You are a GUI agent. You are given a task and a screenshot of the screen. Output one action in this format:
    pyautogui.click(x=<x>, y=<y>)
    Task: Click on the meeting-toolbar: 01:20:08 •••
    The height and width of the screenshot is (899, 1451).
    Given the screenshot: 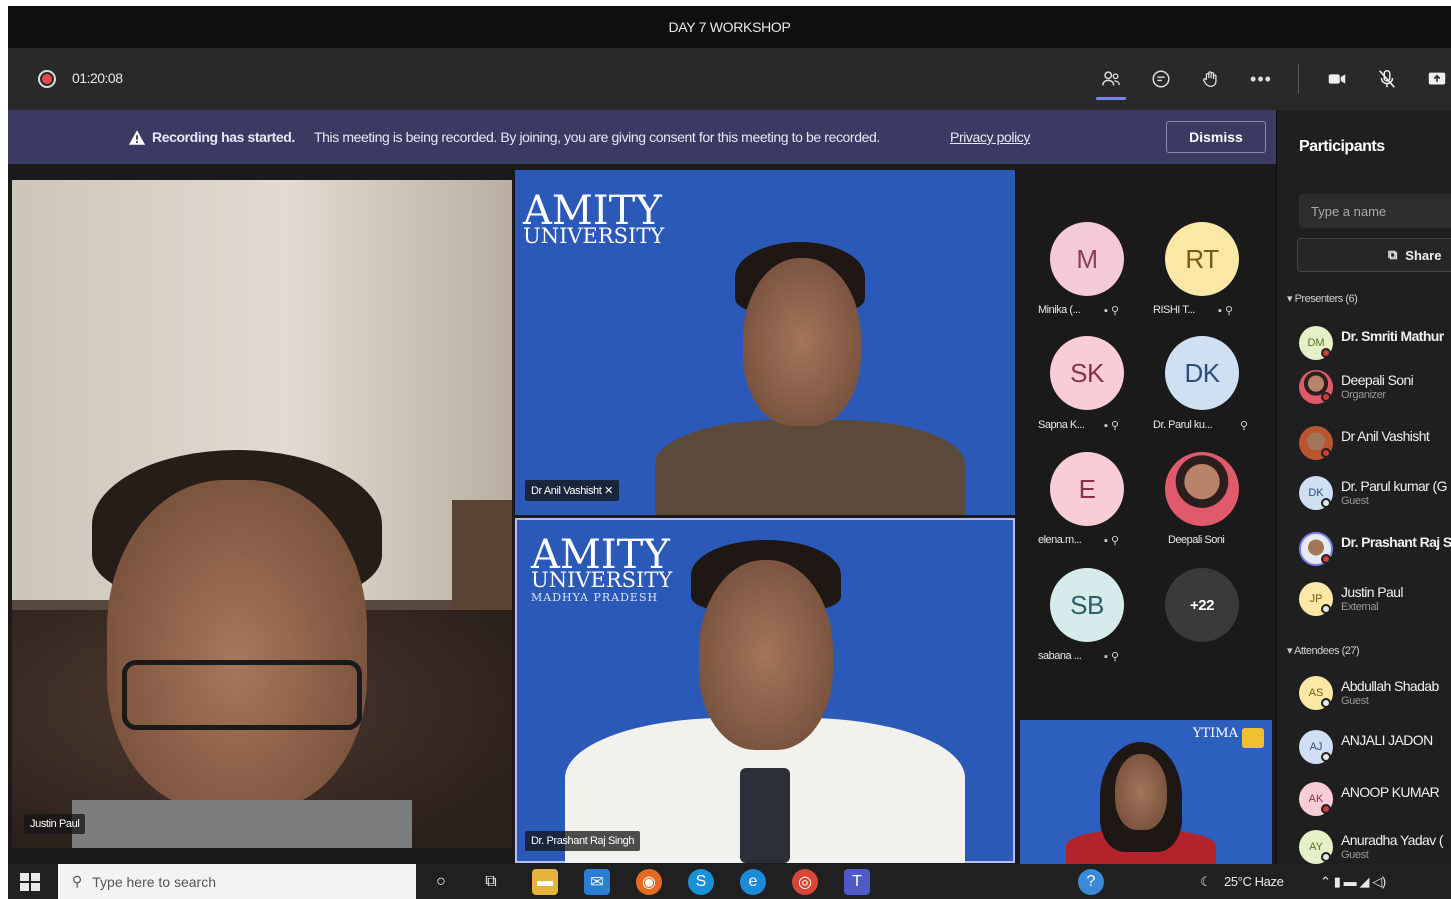 What is the action you would take?
    pyautogui.click(x=729, y=79)
    